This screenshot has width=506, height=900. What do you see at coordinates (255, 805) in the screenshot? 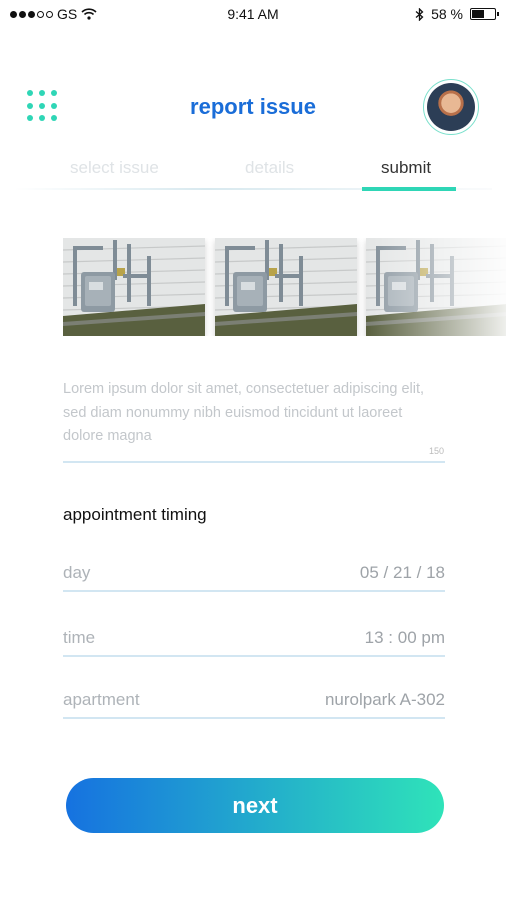
I see `next-button: next` at bounding box center [255, 805].